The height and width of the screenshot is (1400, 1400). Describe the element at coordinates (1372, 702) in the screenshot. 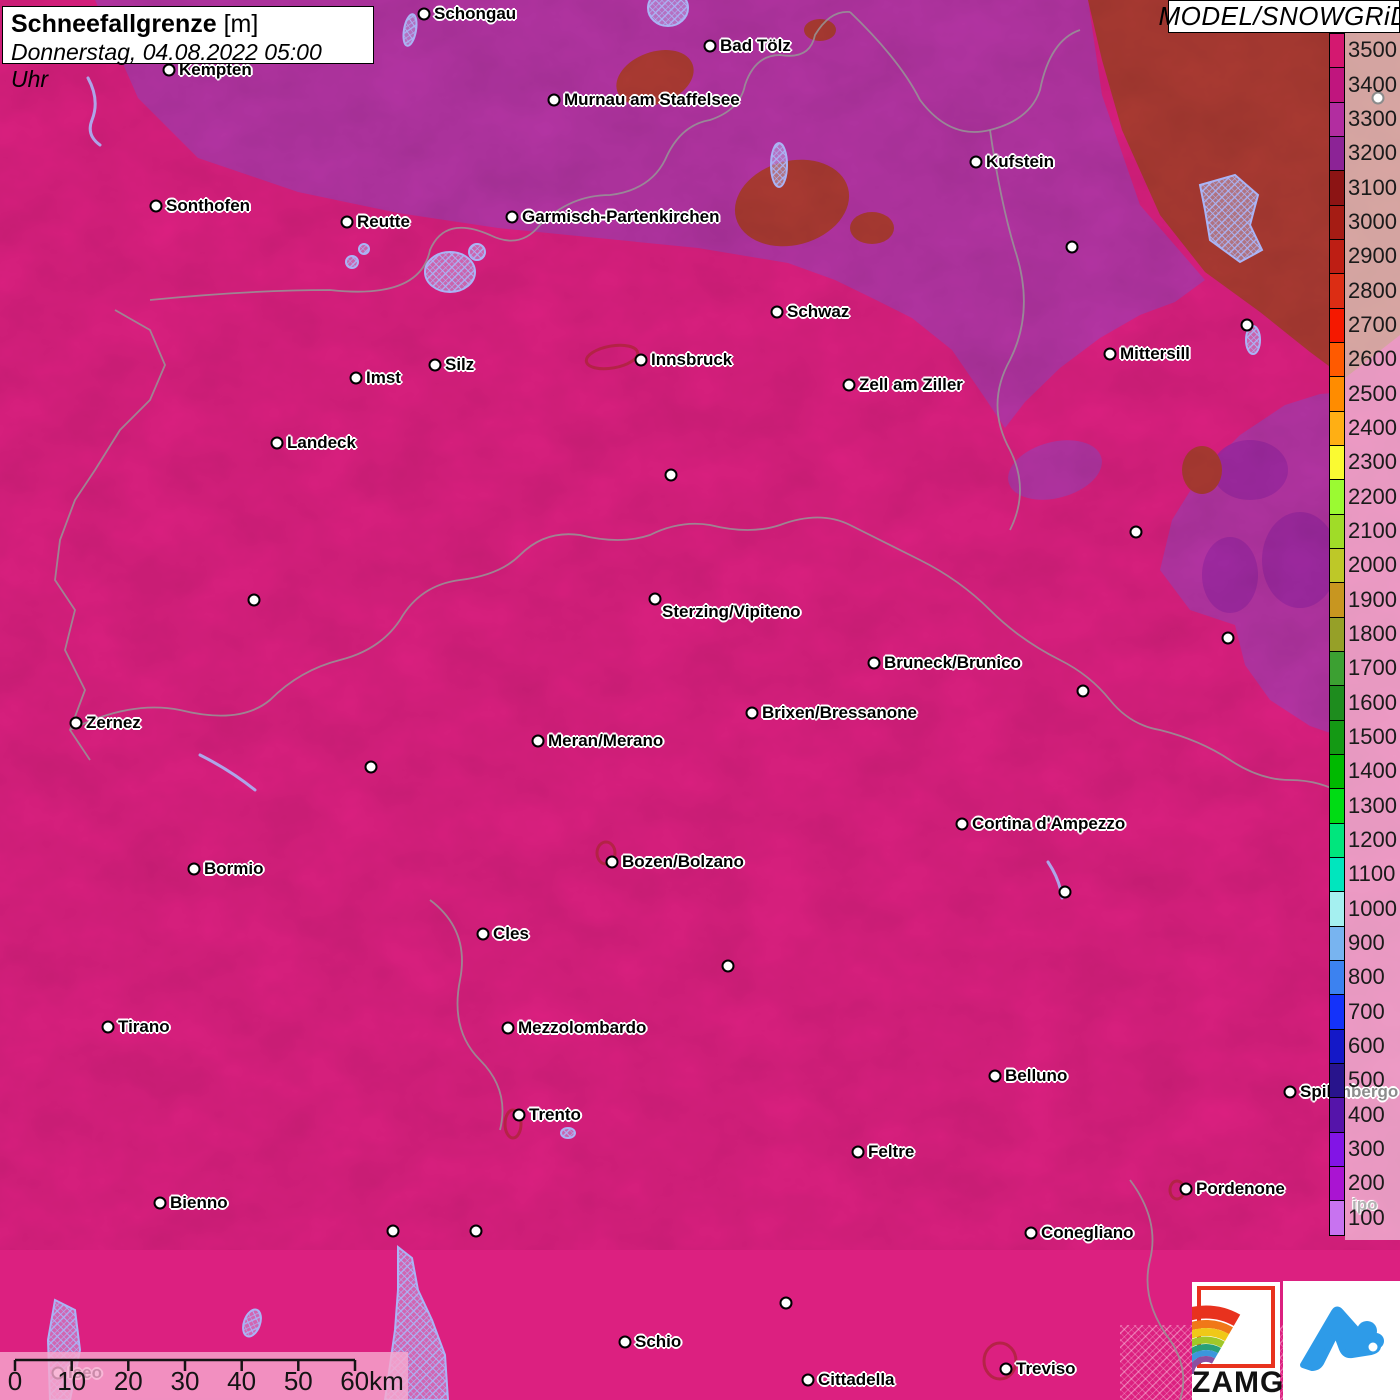

I see `colorbar-tick-label: 1600` at that location.